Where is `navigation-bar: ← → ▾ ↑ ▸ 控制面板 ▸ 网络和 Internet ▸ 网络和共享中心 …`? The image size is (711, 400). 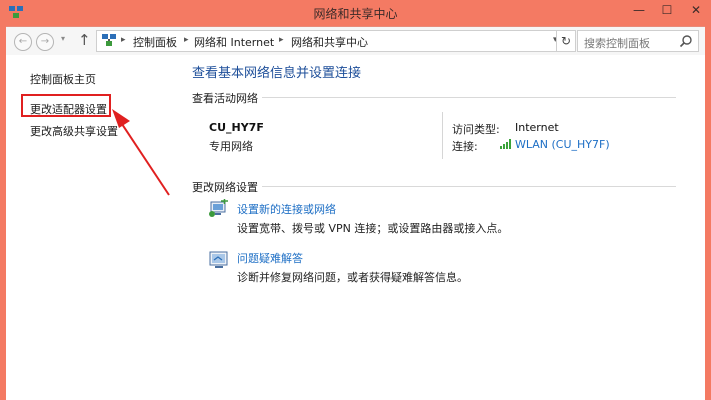 navigation-bar: ← → ▾ ↑ ▸ 控制面板 ▸ 网络和 Internet ▸ 网络和共享中心 … is located at coordinates (355, 40).